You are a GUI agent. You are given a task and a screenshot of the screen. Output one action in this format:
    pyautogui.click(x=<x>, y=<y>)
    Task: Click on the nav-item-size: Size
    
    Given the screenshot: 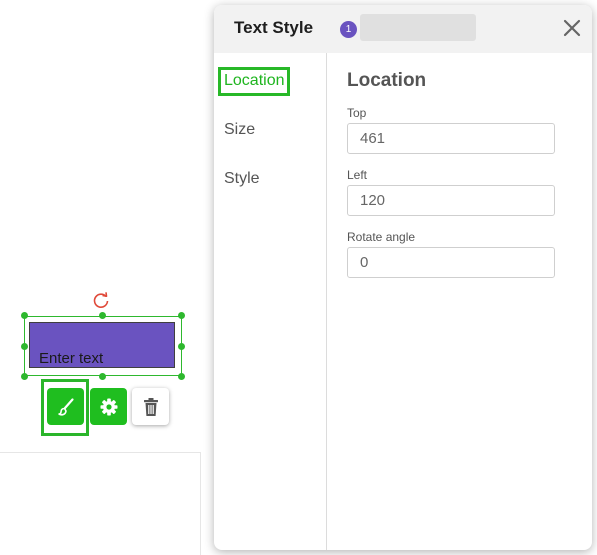 What is the action you would take?
    pyautogui.click(x=239, y=130)
    